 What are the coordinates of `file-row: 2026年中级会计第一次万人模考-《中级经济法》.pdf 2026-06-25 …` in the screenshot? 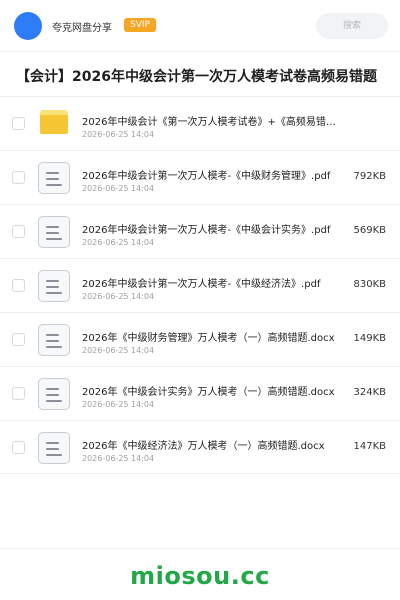 It's located at (200, 285).